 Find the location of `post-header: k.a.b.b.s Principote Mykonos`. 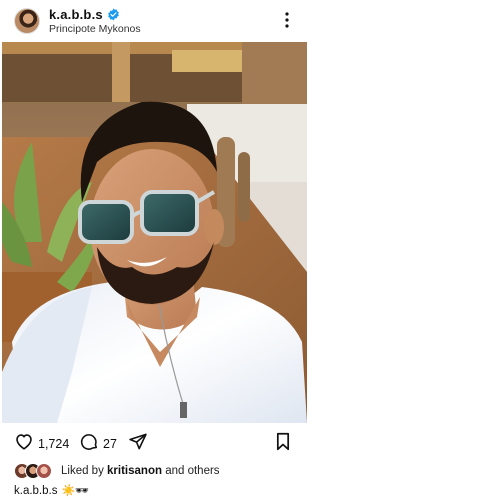

post-header: k.a.b.b.s Principote Mykonos is located at coordinates (155, 20).